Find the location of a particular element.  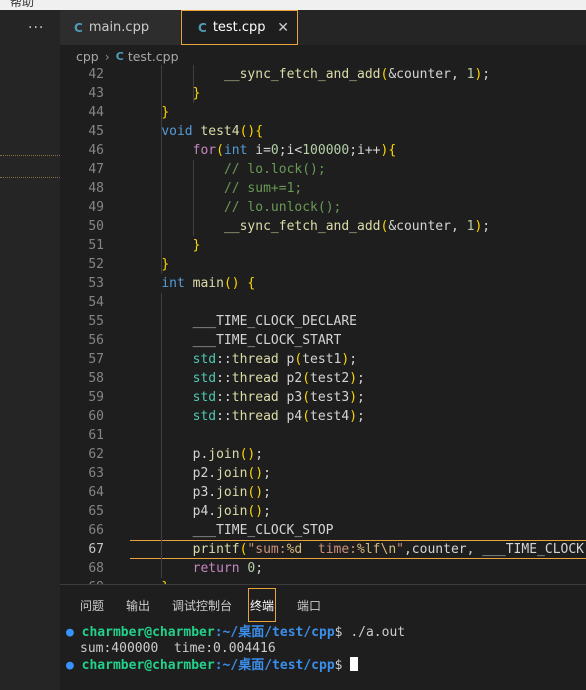

line-number: 61 is located at coordinates (96, 435).